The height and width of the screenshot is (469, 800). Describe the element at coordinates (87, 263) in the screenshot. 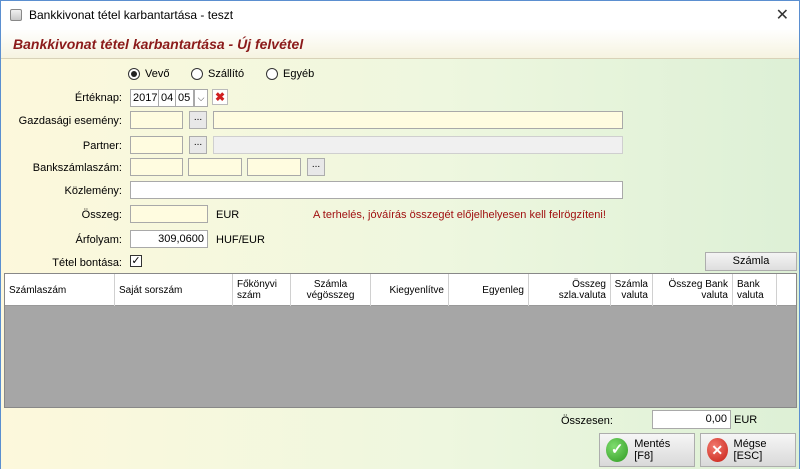

I see `split-label: Tétel bontása:` at that location.